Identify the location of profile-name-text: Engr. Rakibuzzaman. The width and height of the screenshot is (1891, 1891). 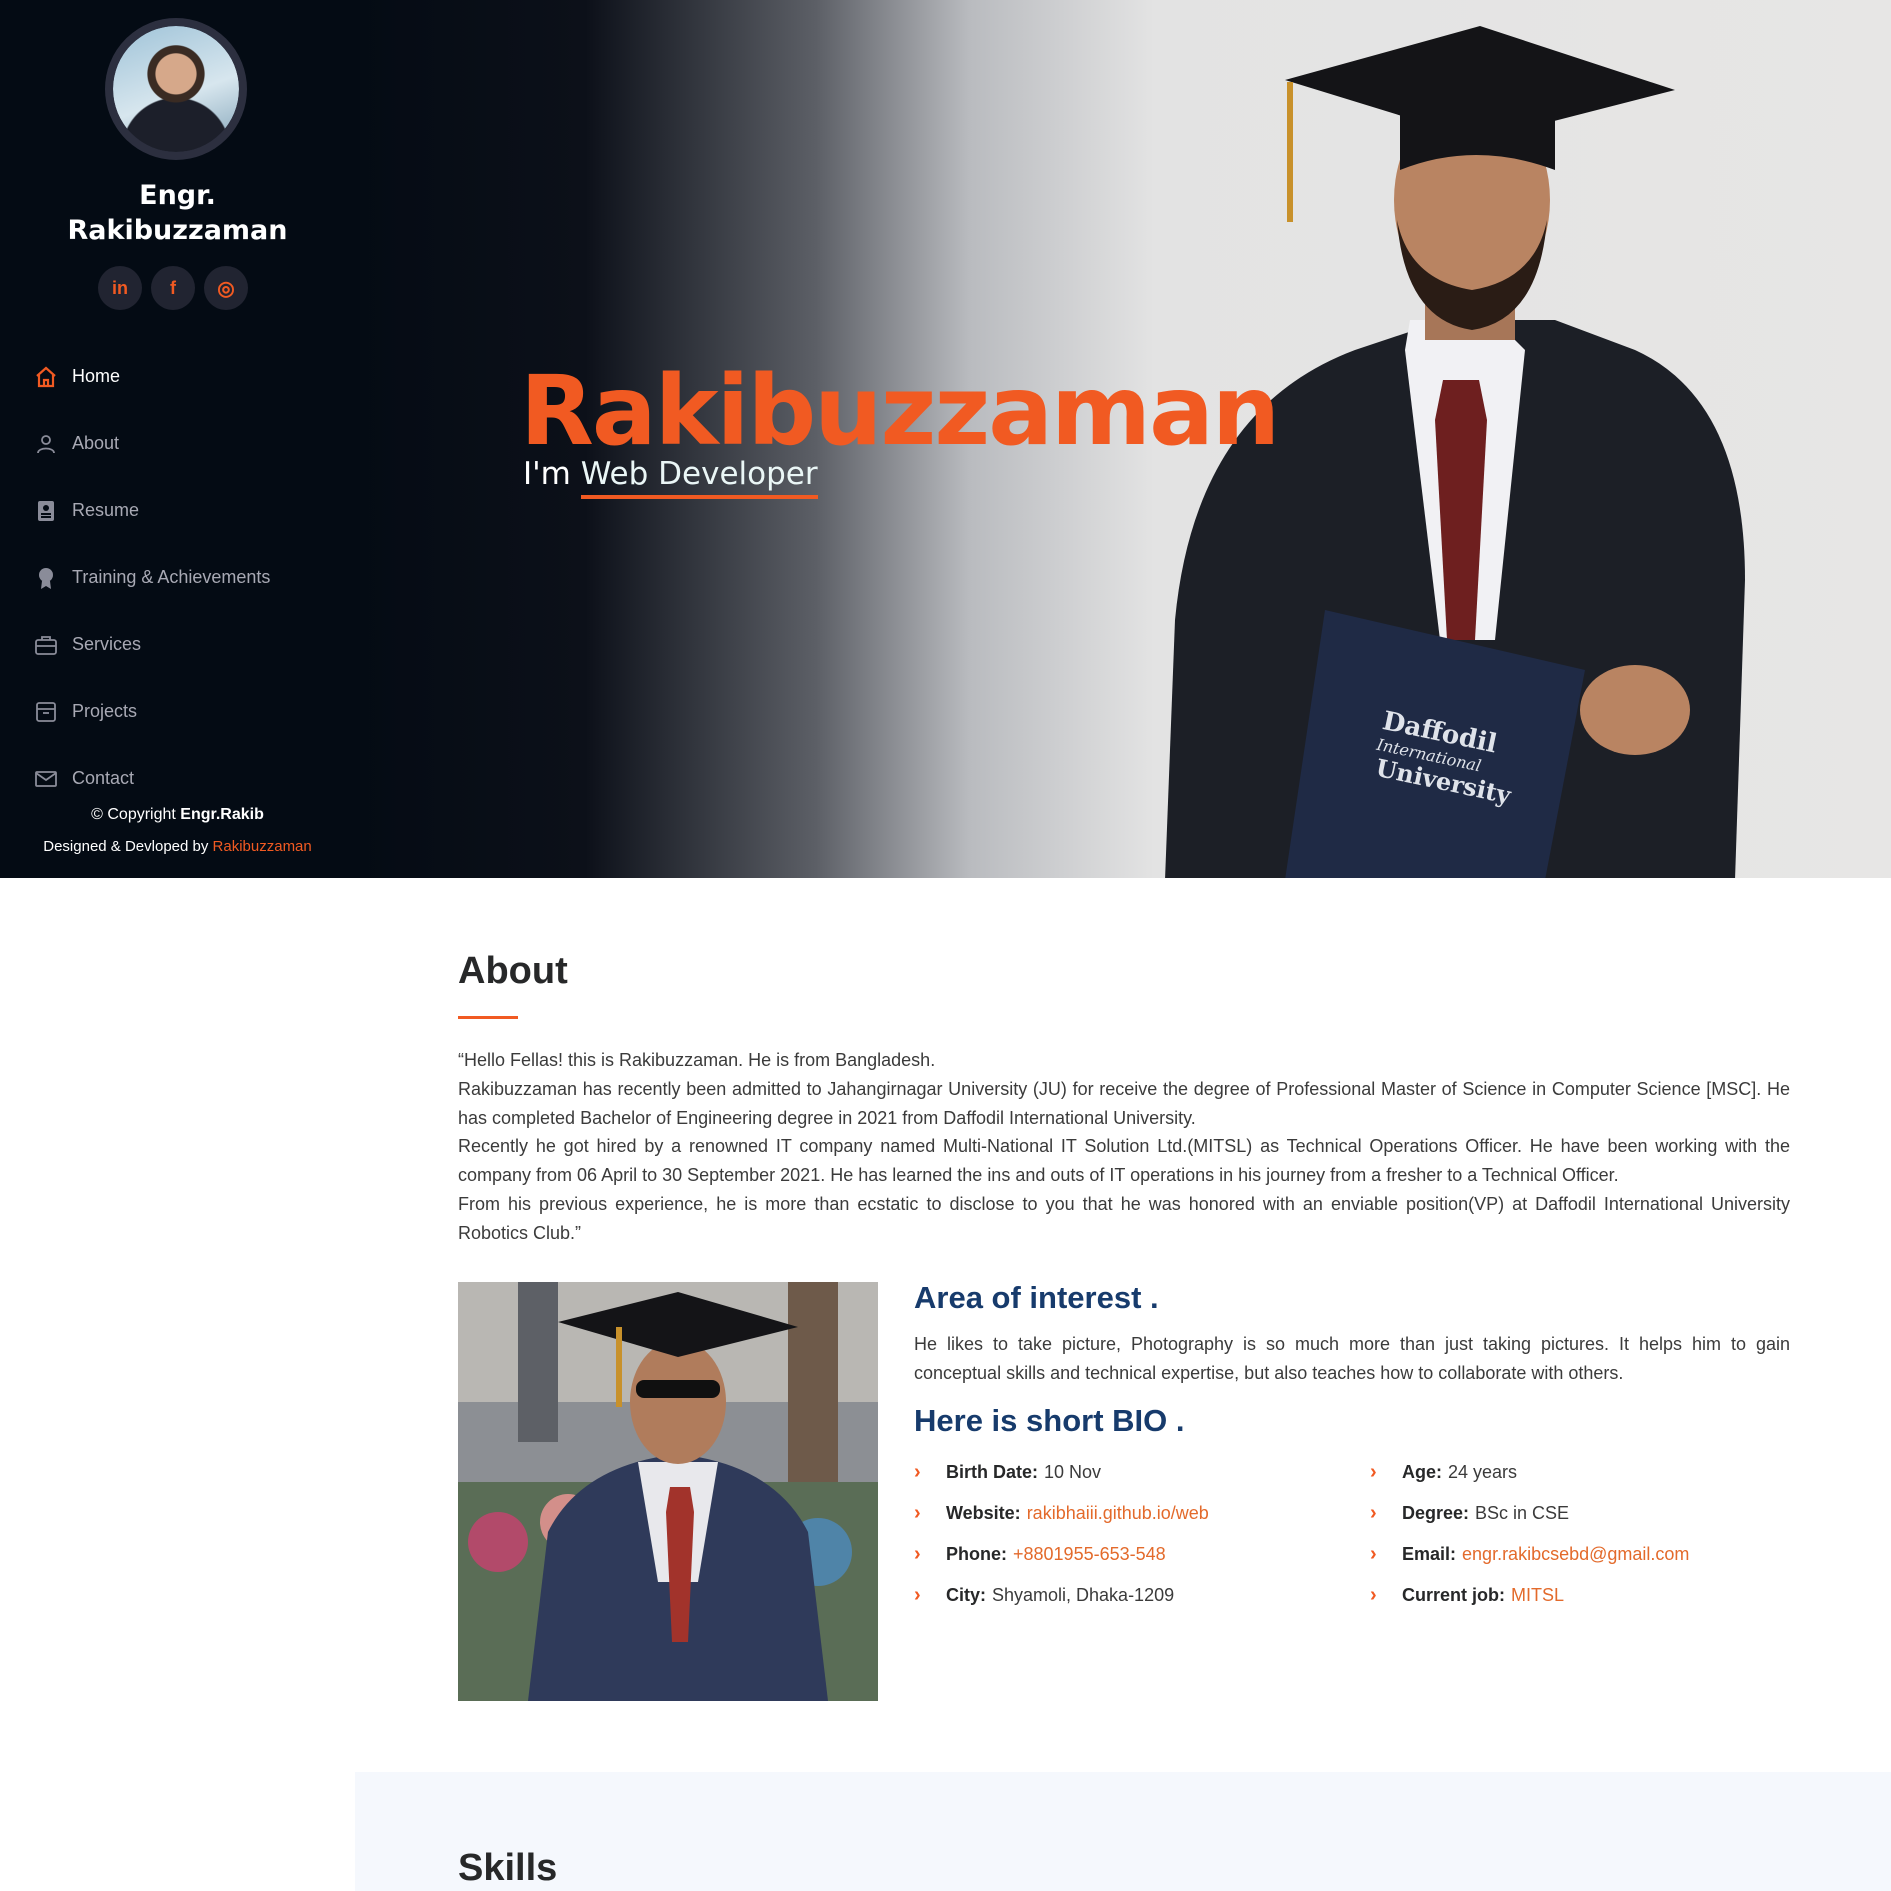
(178, 213).